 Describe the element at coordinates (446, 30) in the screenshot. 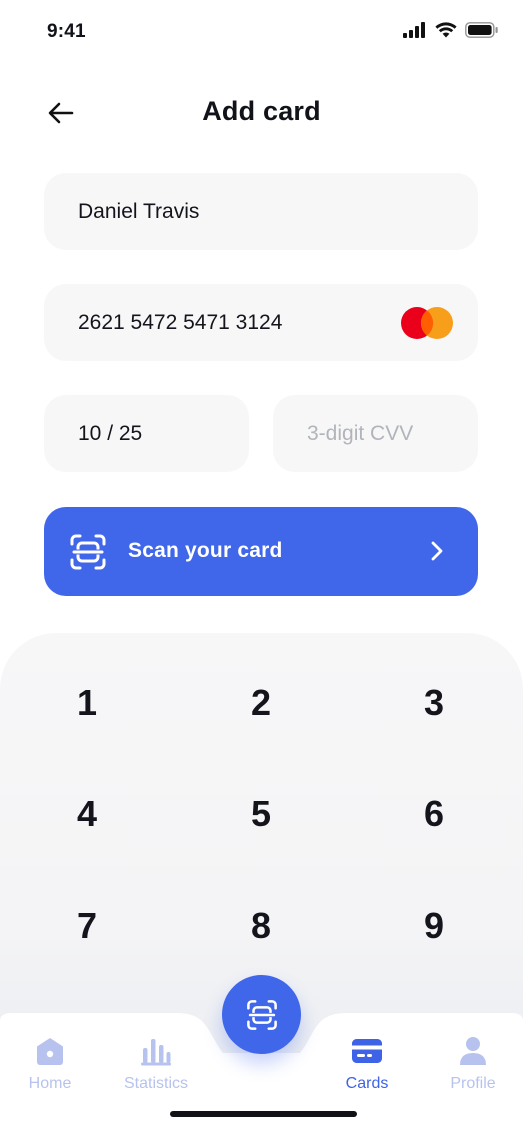

I see `wifi-icon` at that location.